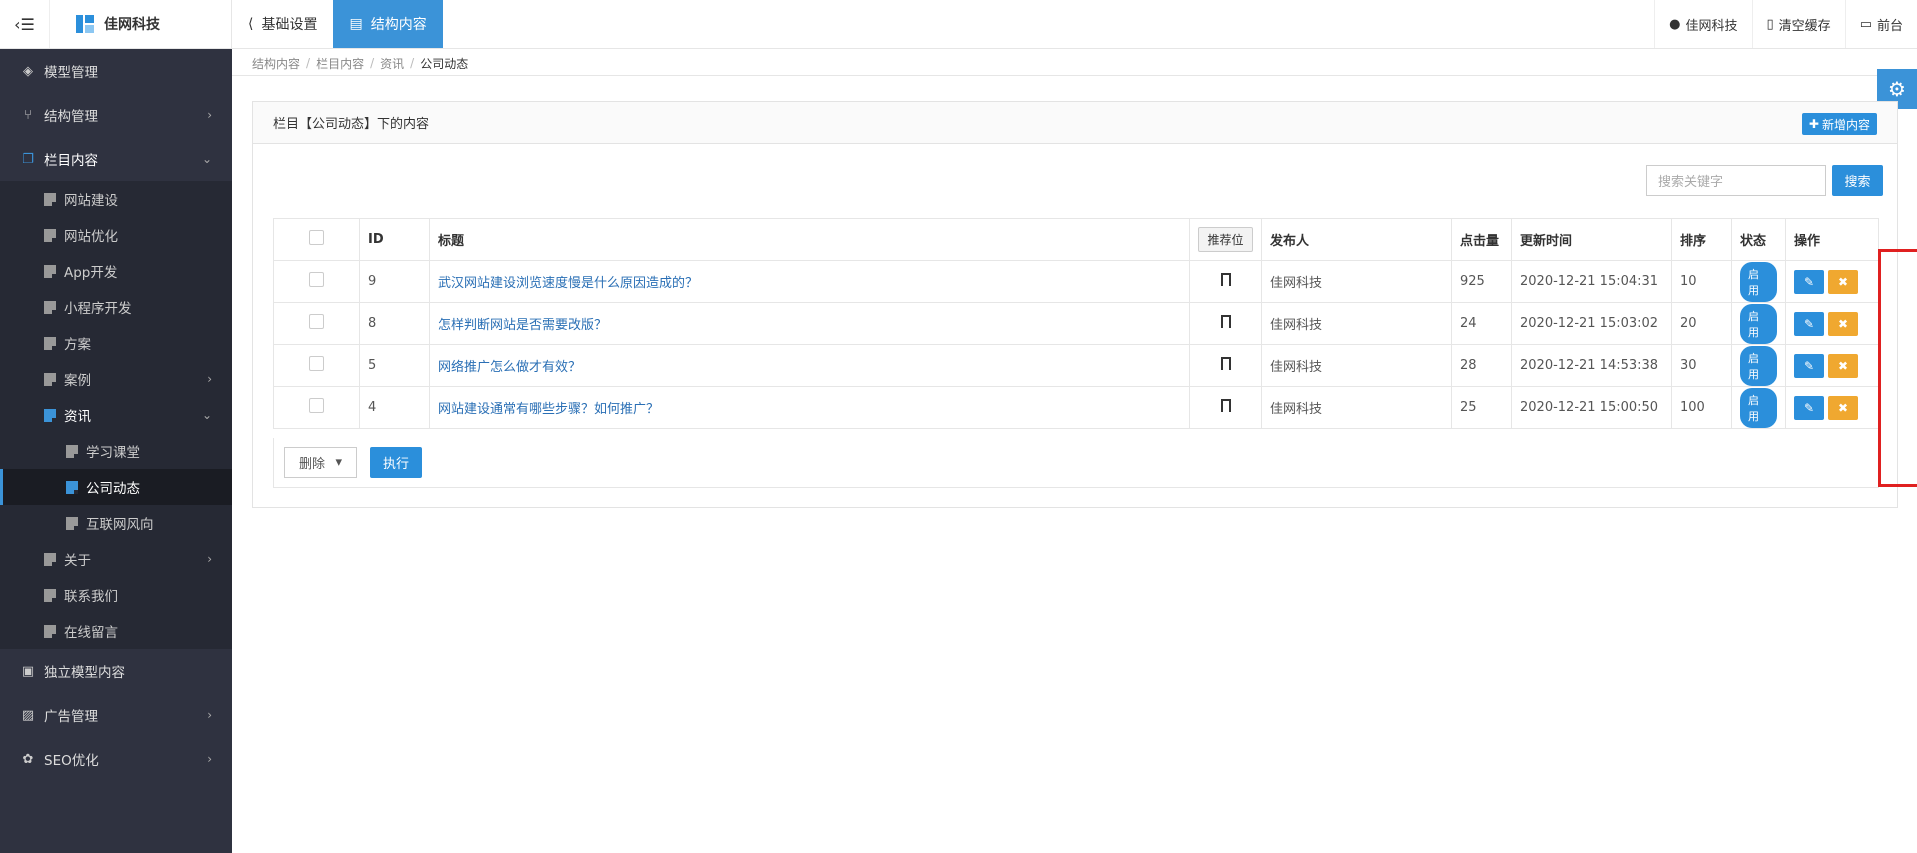  Describe the element at coordinates (116, 487) in the screenshot. I see `sidebar-item-company-news: 公司动态` at that location.